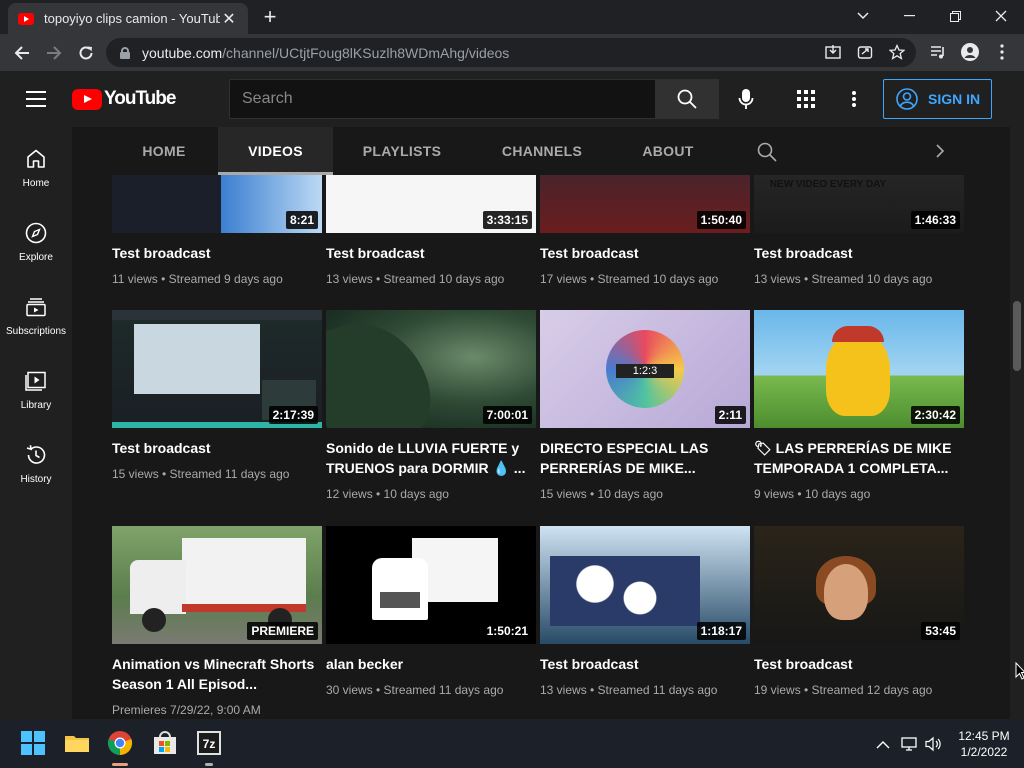 The height and width of the screenshot is (768, 1024). I want to click on search-button, so click(687, 99).